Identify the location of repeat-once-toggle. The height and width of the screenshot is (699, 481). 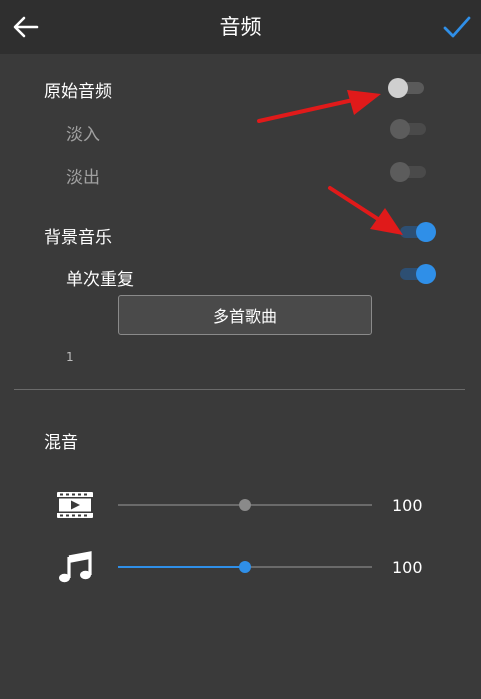
(416, 274).